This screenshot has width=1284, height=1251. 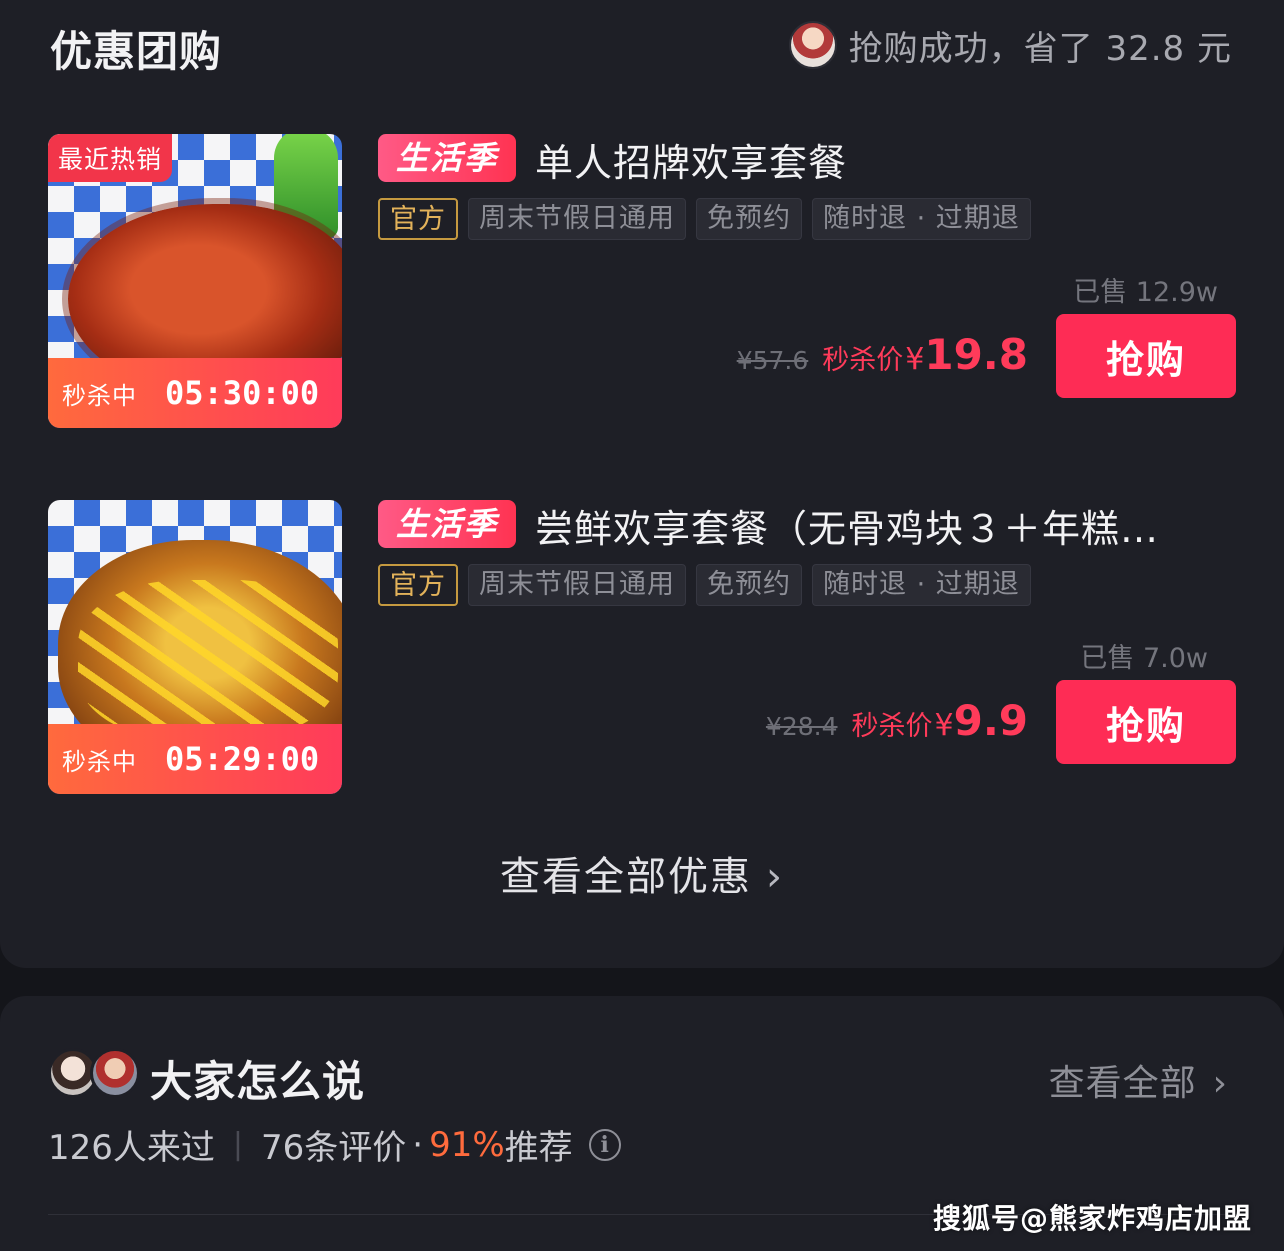 What do you see at coordinates (1122, 1083) in the screenshot?
I see `view-all-reviews-label: 查看全部` at bounding box center [1122, 1083].